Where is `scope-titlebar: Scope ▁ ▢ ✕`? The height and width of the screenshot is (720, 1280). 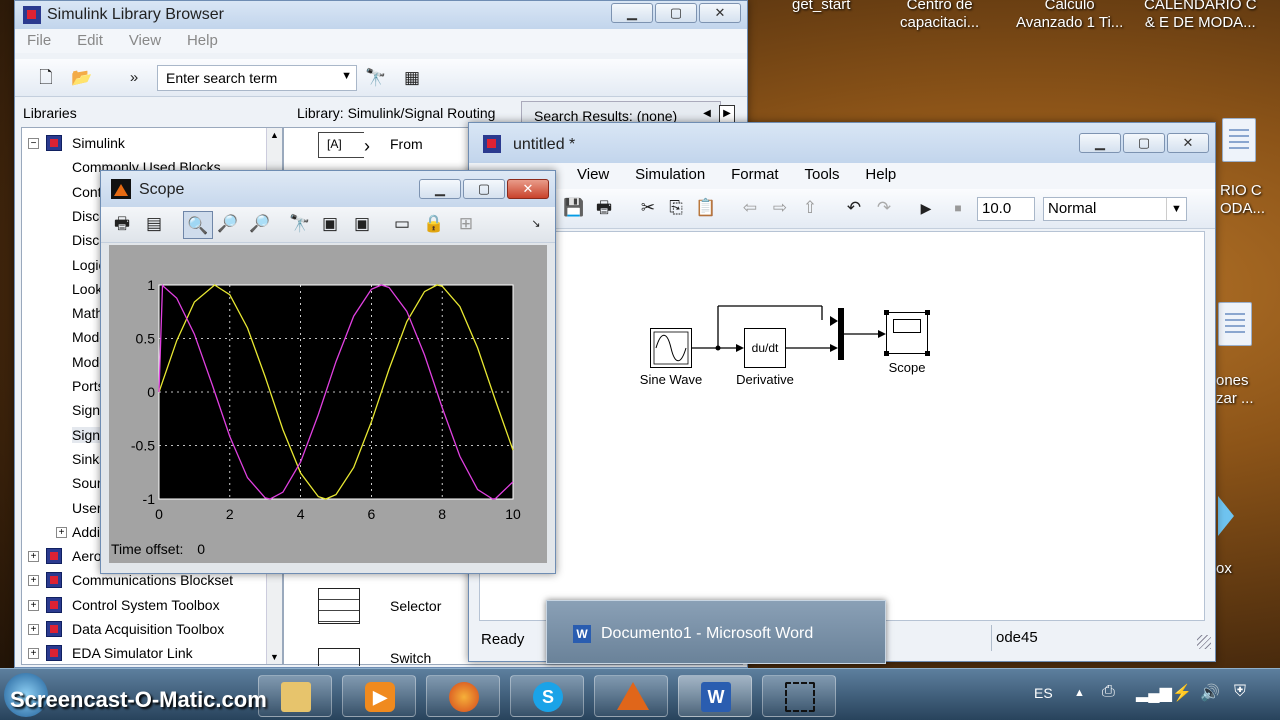
scope-titlebar: Scope ▁ ▢ ✕ is located at coordinates (328, 189).